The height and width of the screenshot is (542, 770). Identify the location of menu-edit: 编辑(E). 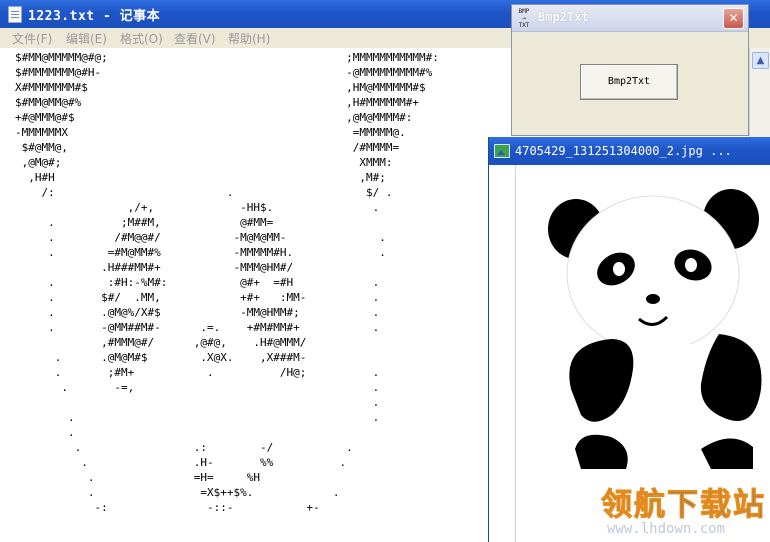
(86, 38).